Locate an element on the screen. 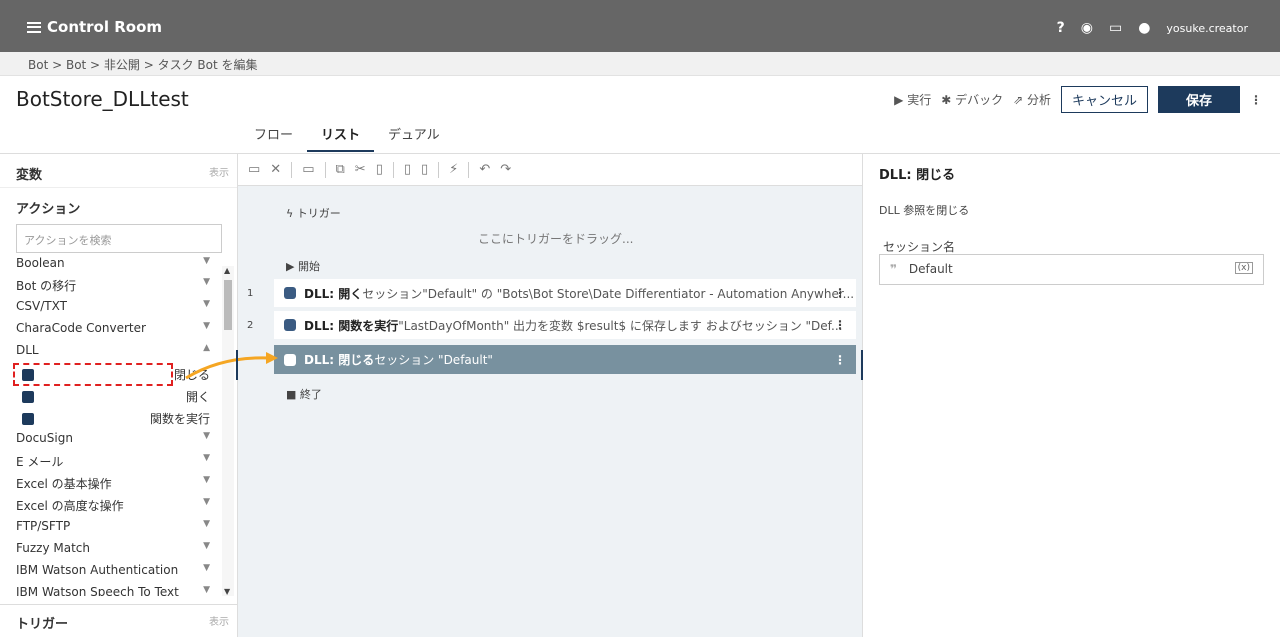 The height and width of the screenshot is (637, 1280). left-marker is located at coordinates (237, 365).